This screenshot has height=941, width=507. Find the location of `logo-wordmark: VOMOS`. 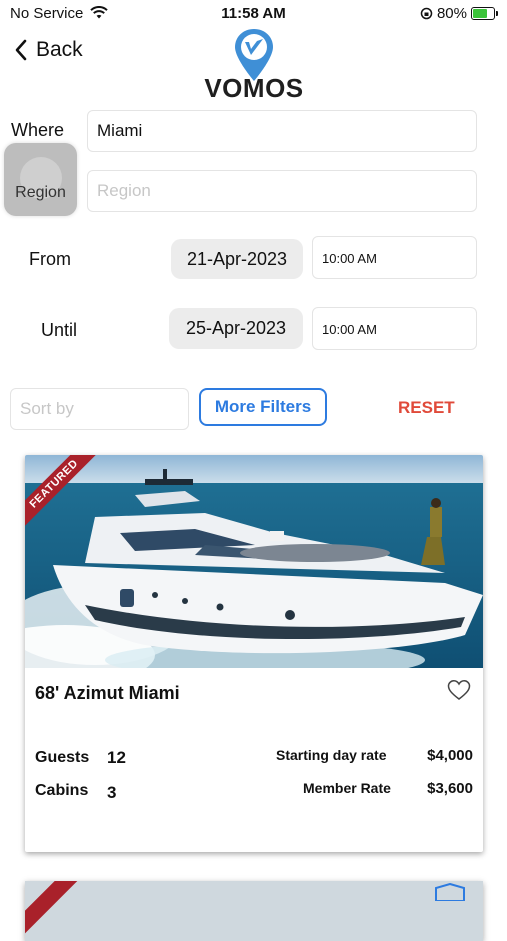

logo-wordmark: VOMOS is located at coordinates (254, 88).